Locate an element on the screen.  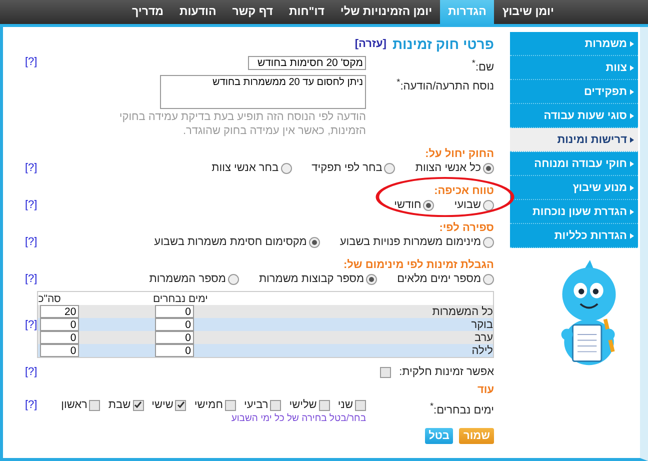
select-all-link: בחר/בטל בחירה של כל ימי השבוע is located at coordinates (298, 418).